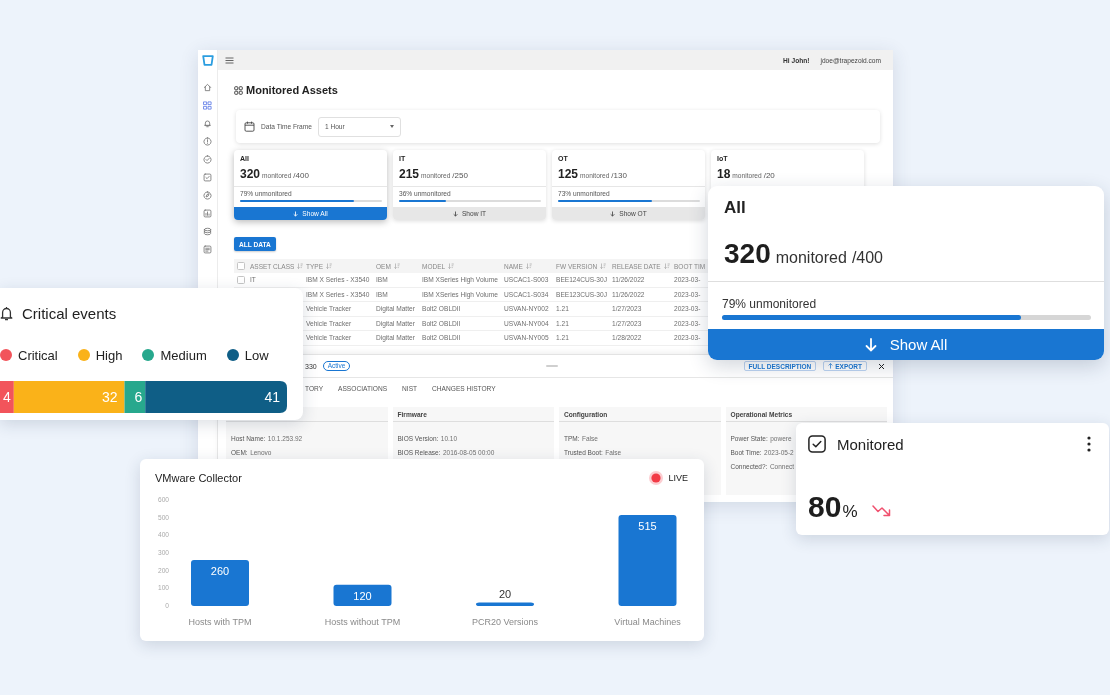 The image size is (1110, 695). I want to click on count-unit: monitored, so click(811, 258).